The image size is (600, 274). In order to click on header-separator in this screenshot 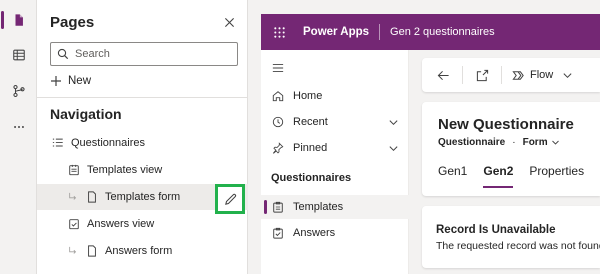, I will do `click(380, 32)`.